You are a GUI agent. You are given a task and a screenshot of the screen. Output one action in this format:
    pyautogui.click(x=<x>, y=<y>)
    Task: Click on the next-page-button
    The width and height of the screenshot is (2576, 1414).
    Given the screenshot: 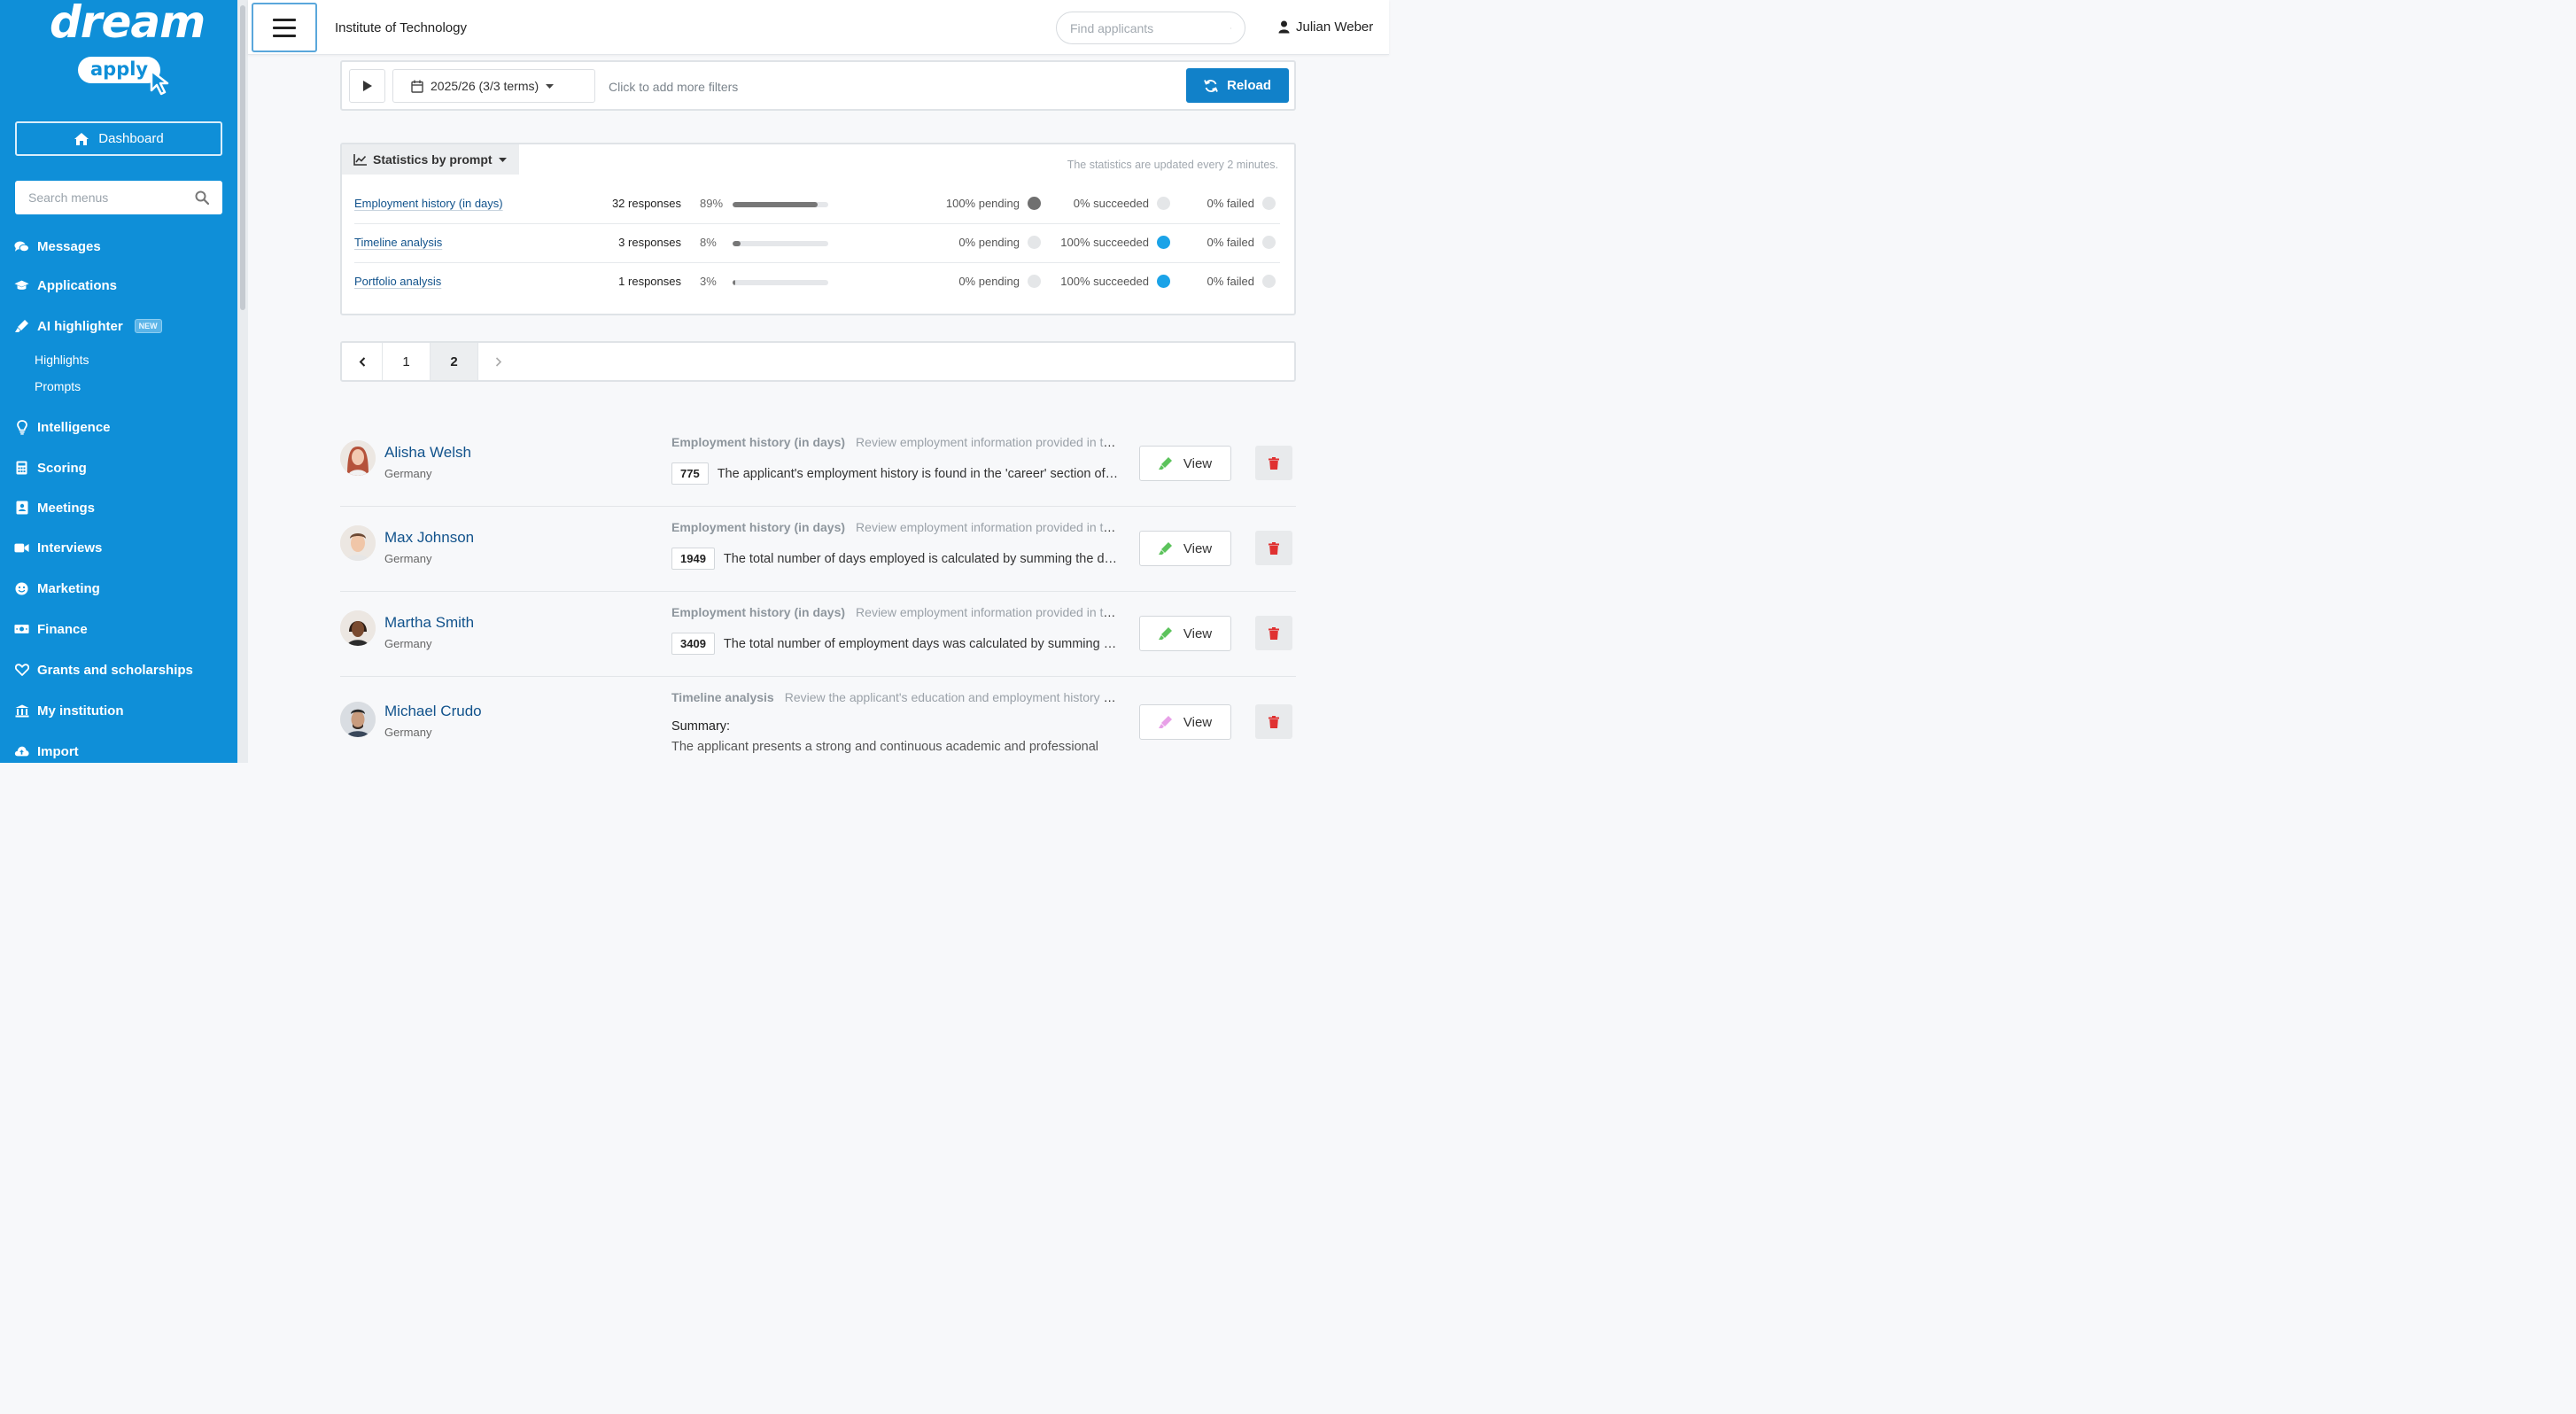 What is the action you would take?
    pyautogui.click(x=498, y=361)
    